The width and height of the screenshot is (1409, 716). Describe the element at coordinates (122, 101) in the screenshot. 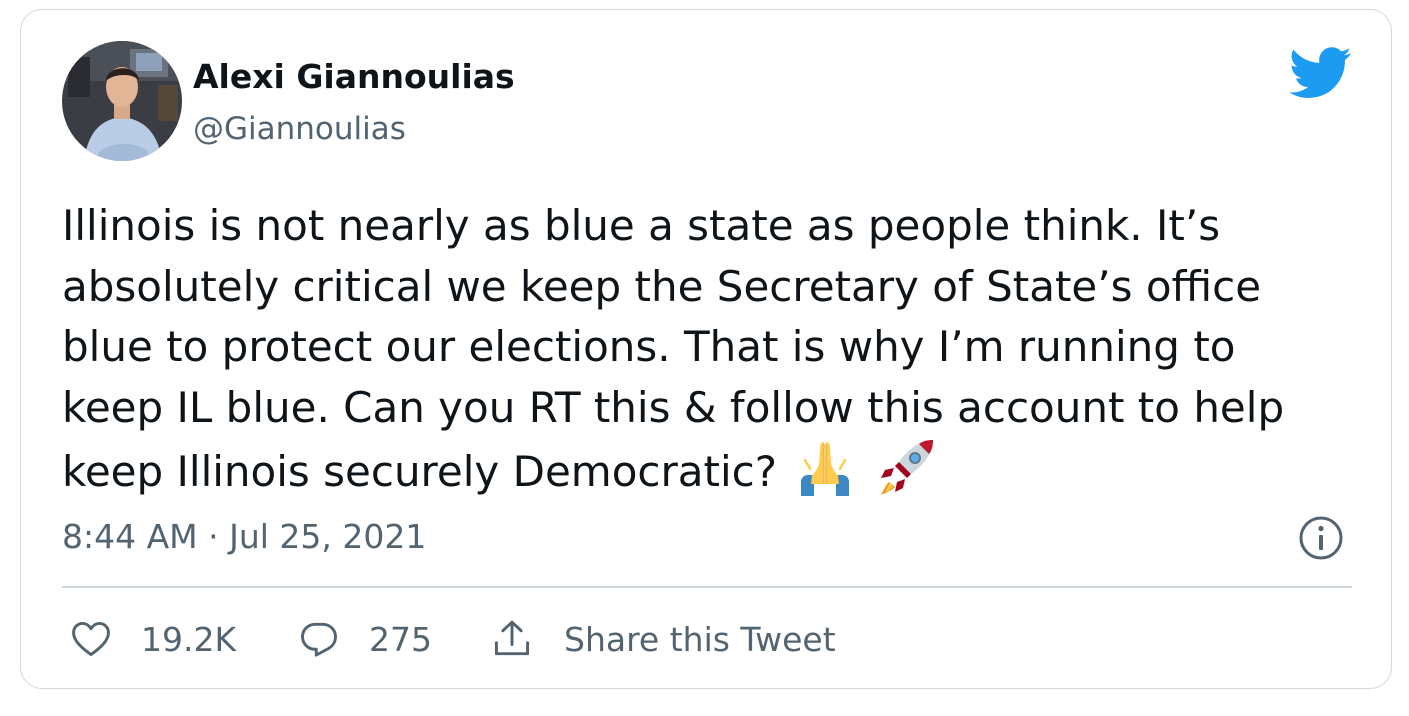

I see `avatar` at that location.